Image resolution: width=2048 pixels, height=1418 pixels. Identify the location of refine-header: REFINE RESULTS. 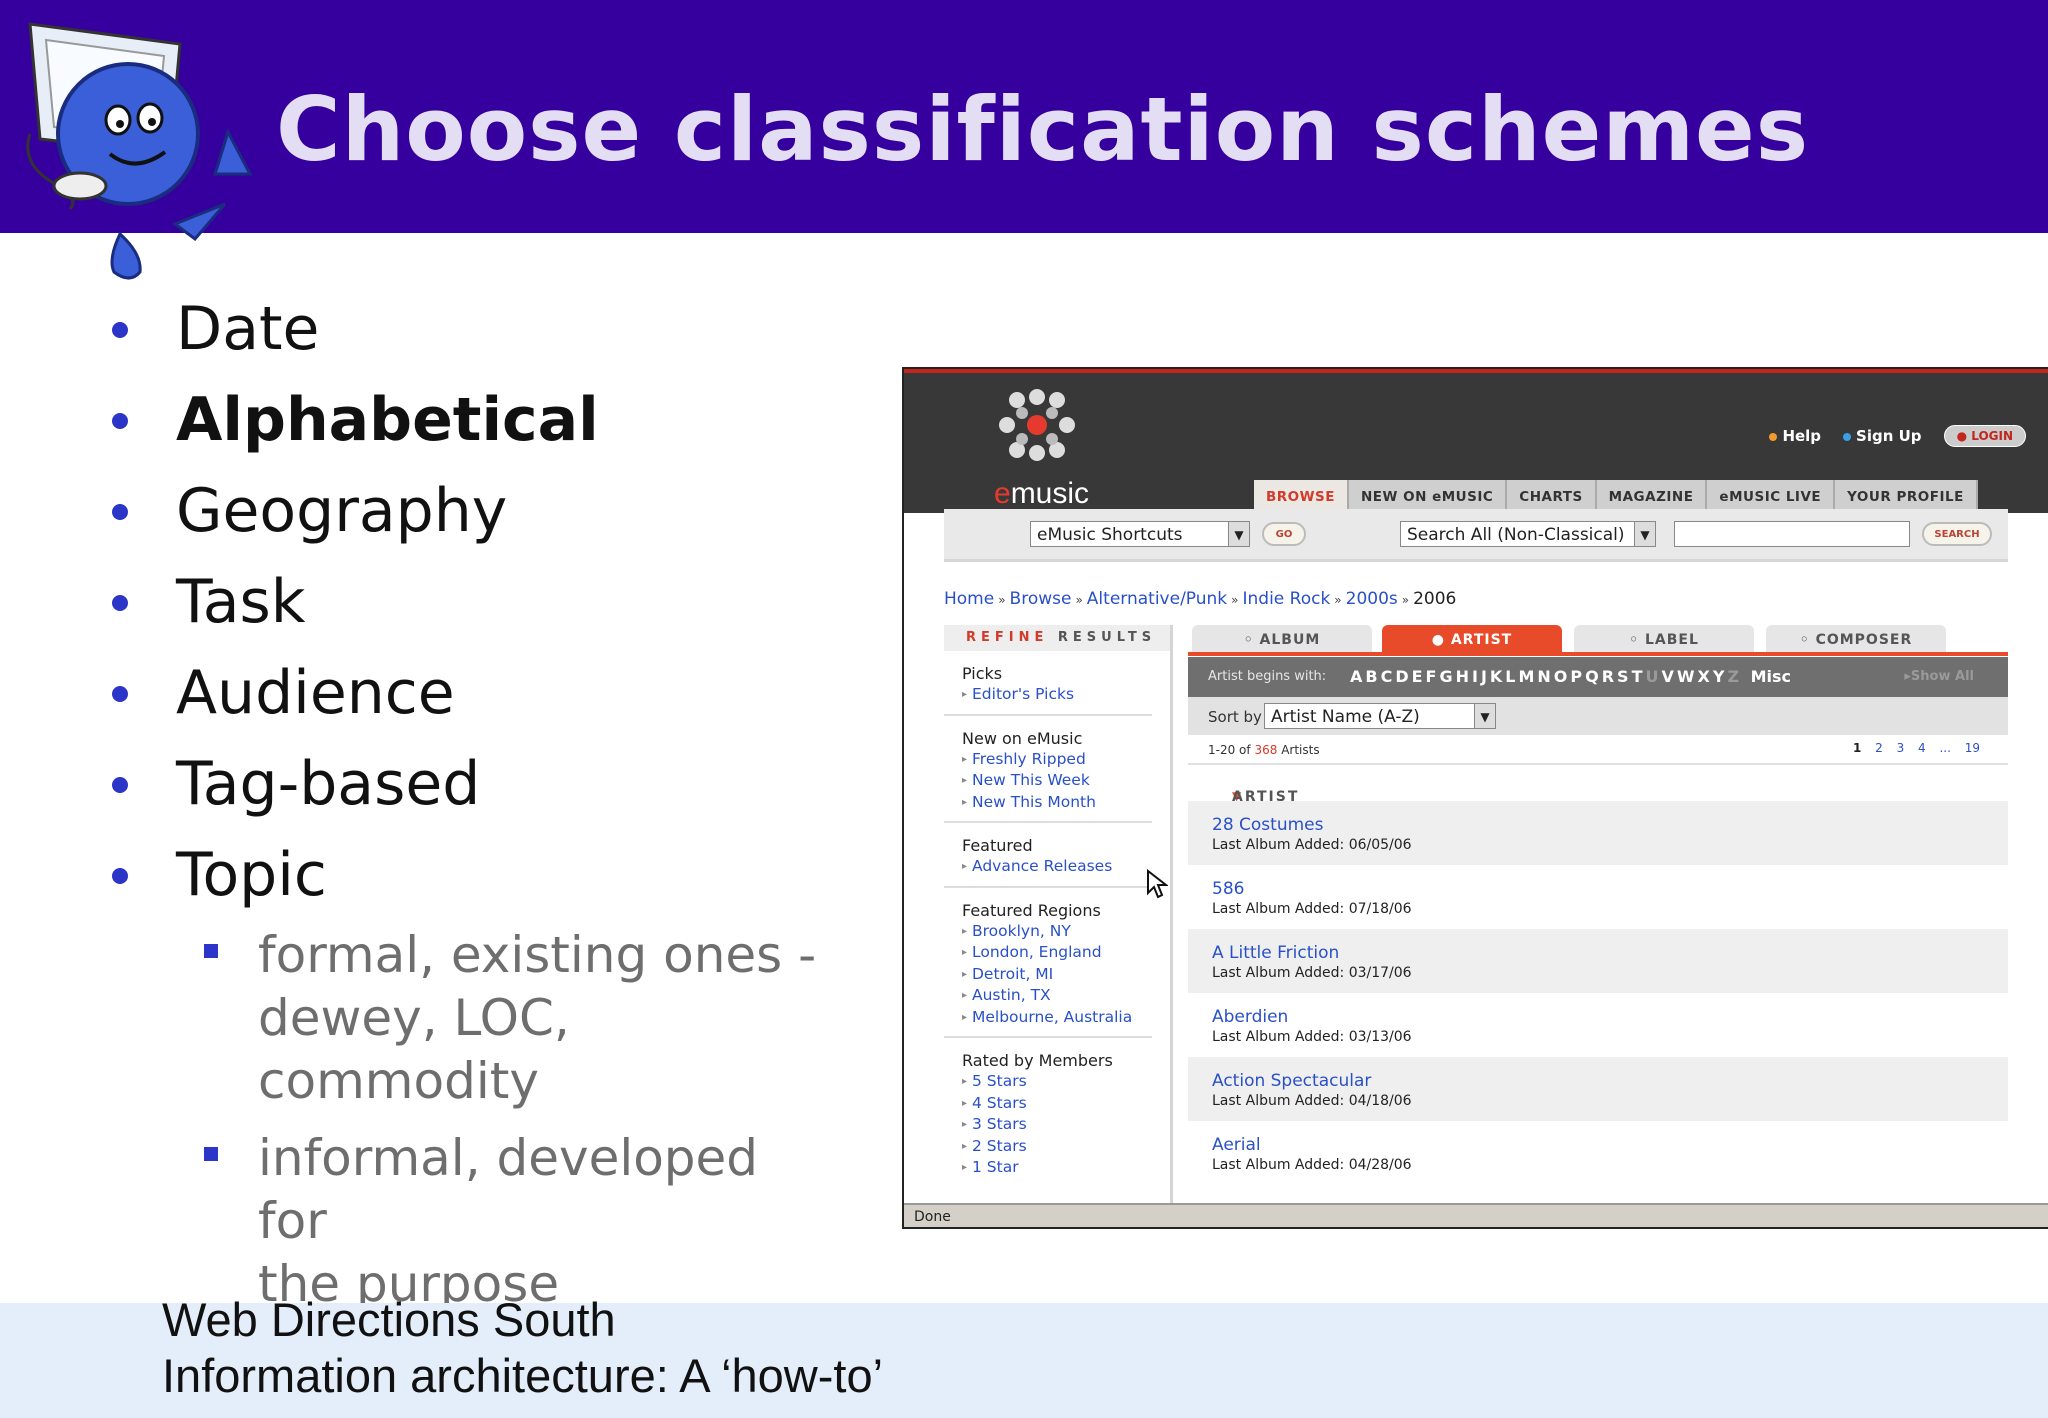
(1057, 638).